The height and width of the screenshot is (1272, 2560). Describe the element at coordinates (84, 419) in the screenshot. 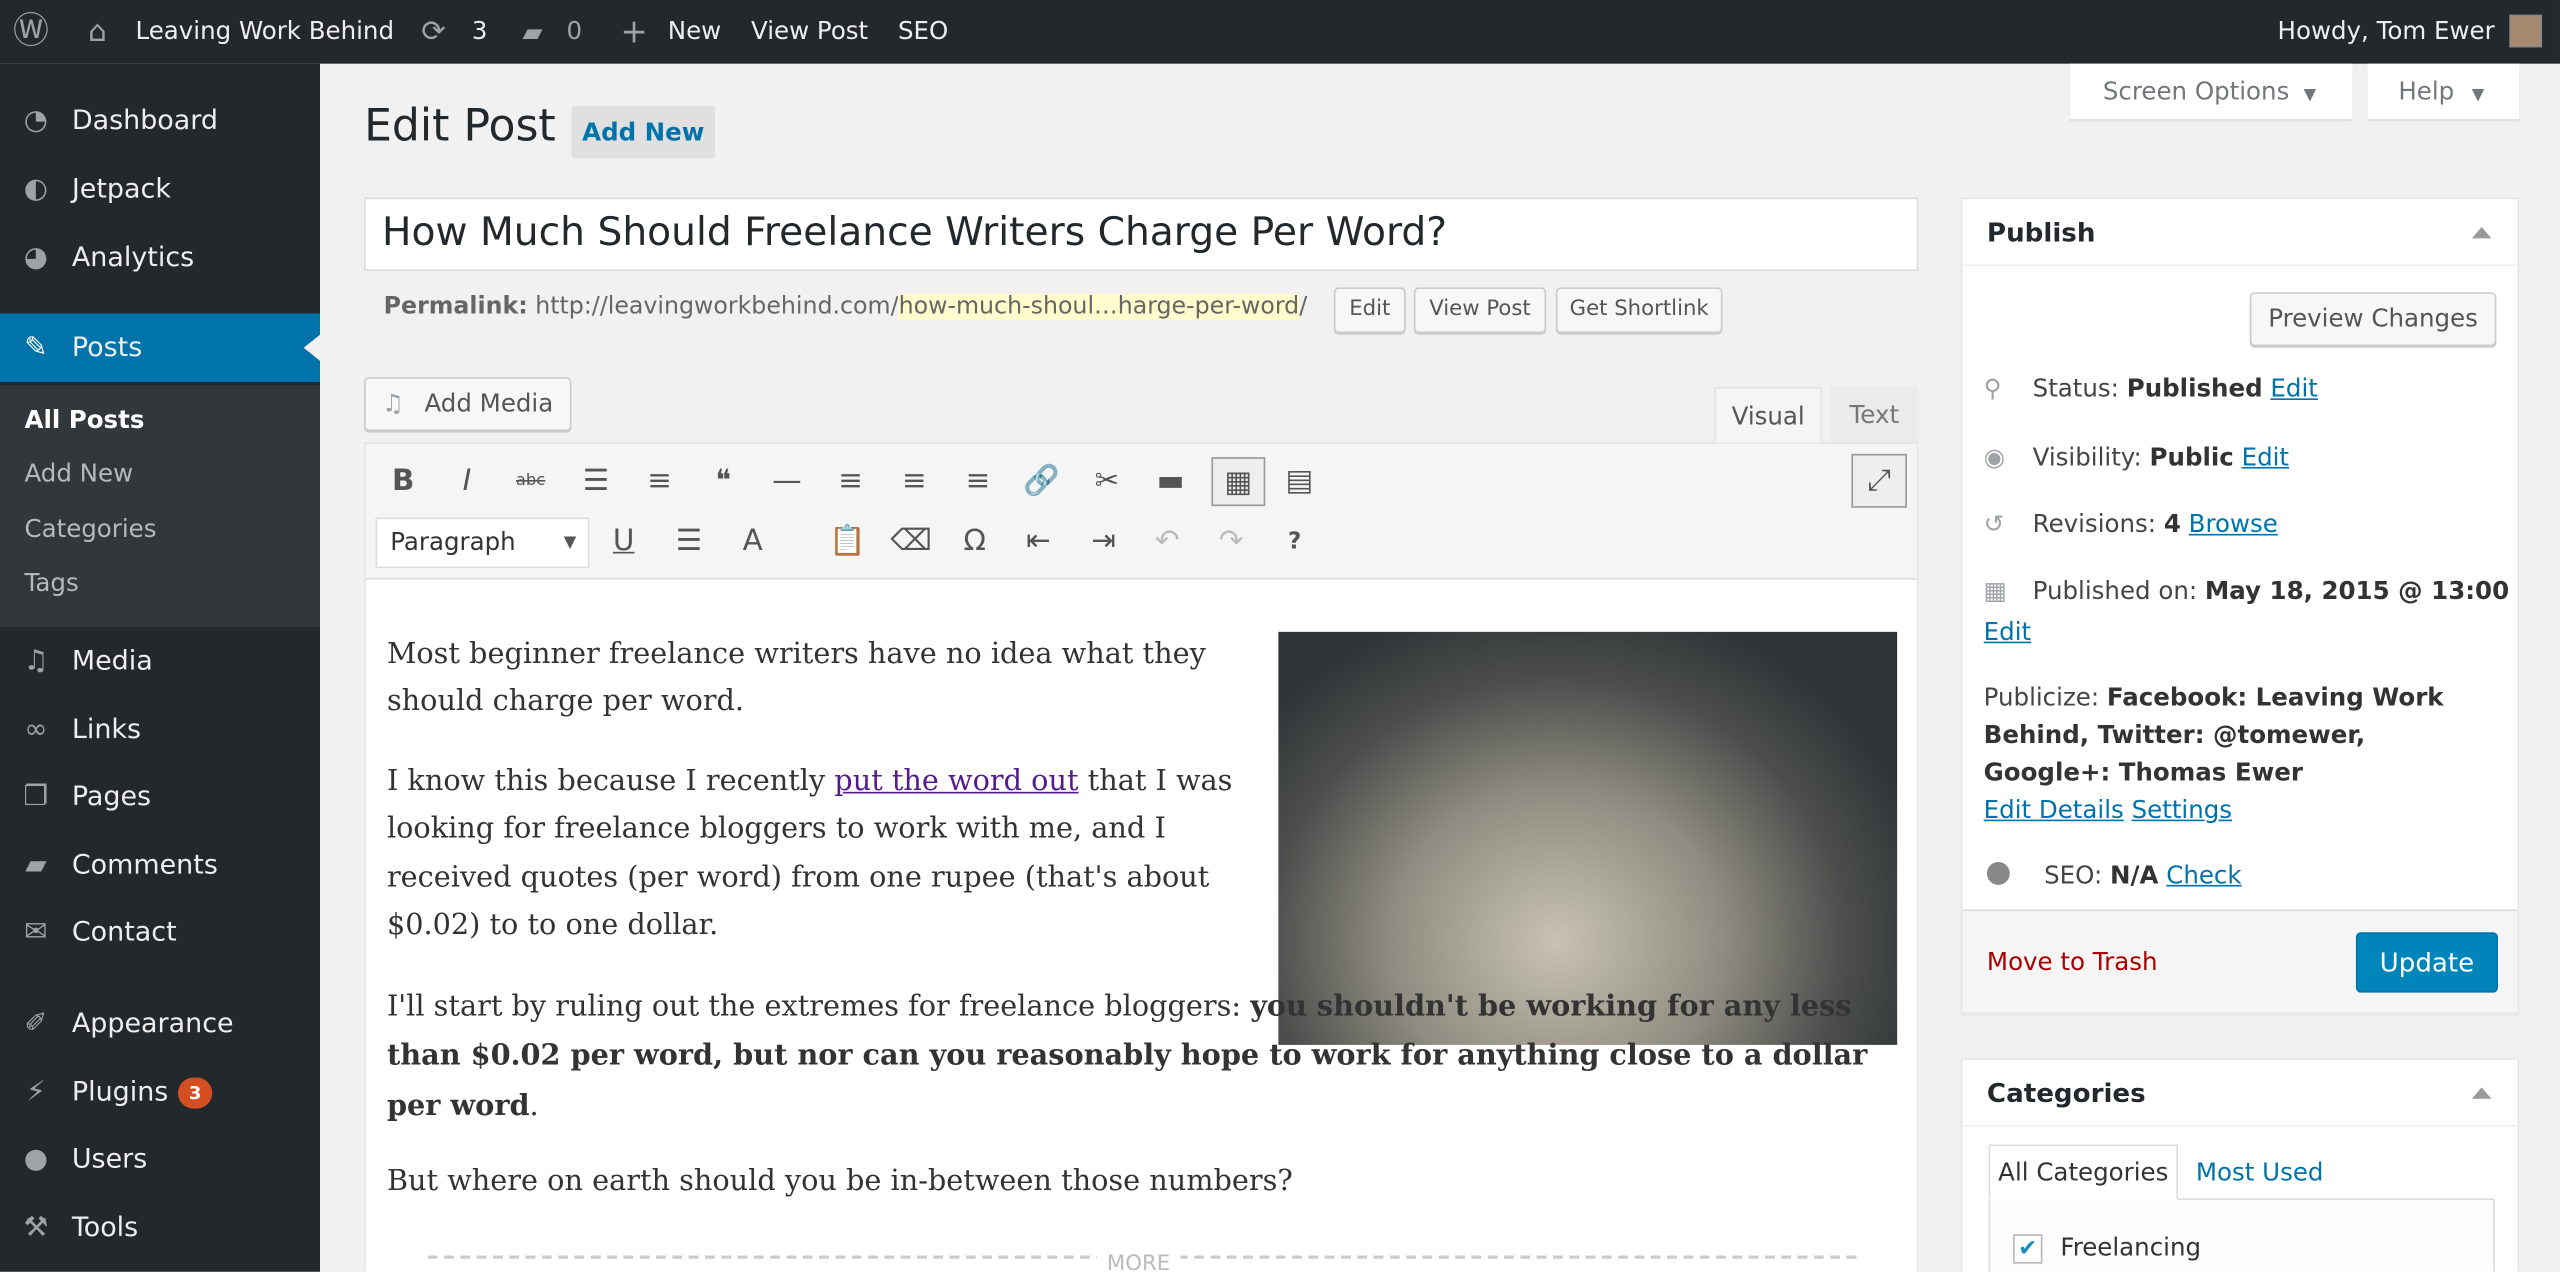

I see `submenu-item-all-posts: All Posts` at that location.